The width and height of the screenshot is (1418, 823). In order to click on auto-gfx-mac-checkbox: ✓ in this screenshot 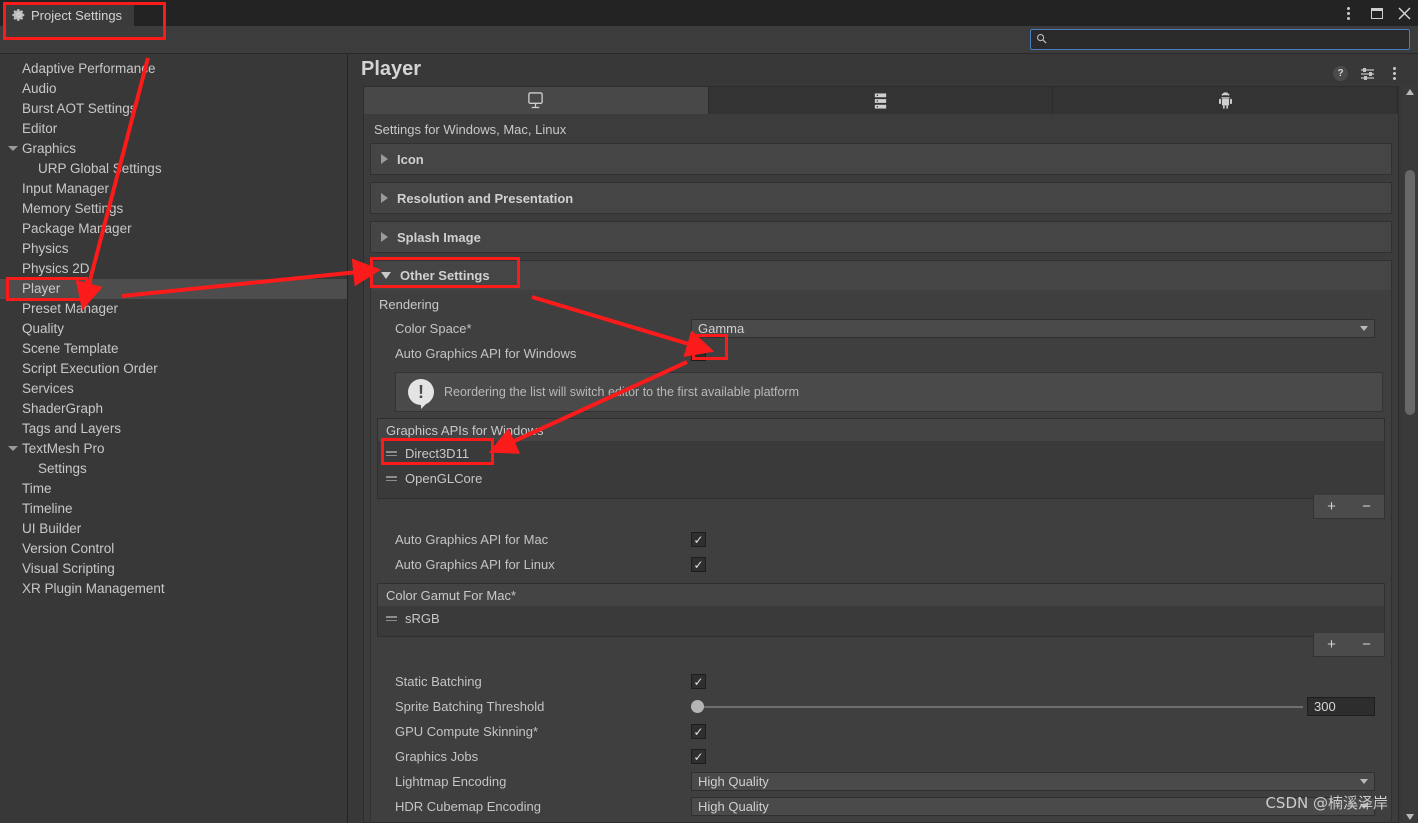, I will do `click(698, 539)`.